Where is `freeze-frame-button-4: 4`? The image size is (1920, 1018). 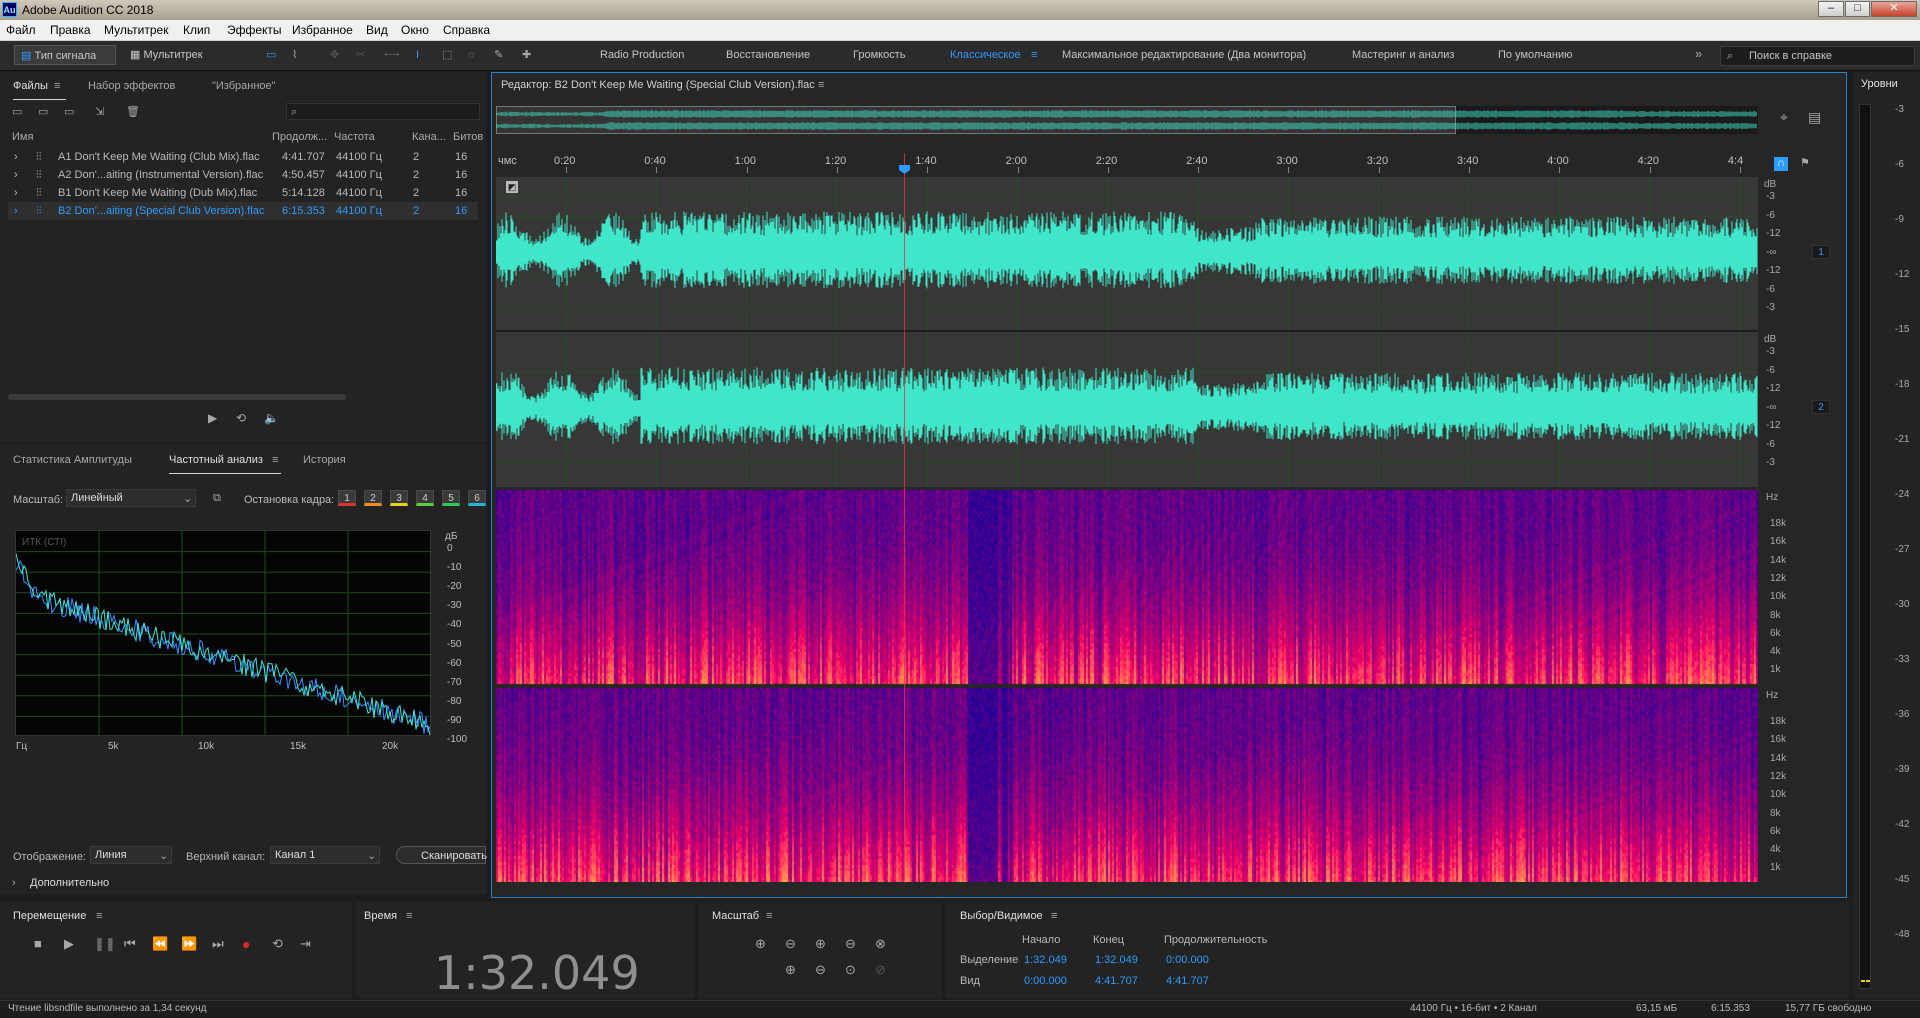 freeze-frame-button-4: 4 is located at coordinates (425, 498).